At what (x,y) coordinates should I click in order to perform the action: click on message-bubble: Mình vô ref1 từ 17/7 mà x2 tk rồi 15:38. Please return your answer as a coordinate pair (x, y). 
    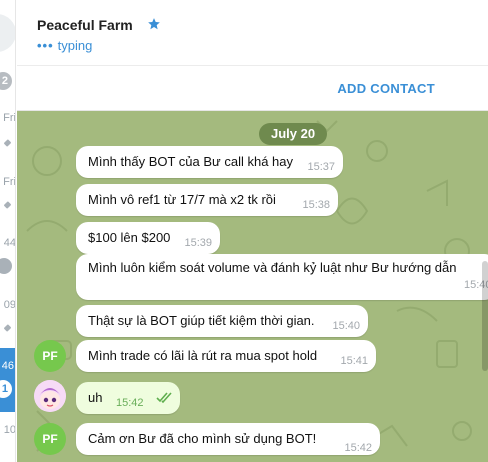
    Looking at the image, I should click on (207, 200).